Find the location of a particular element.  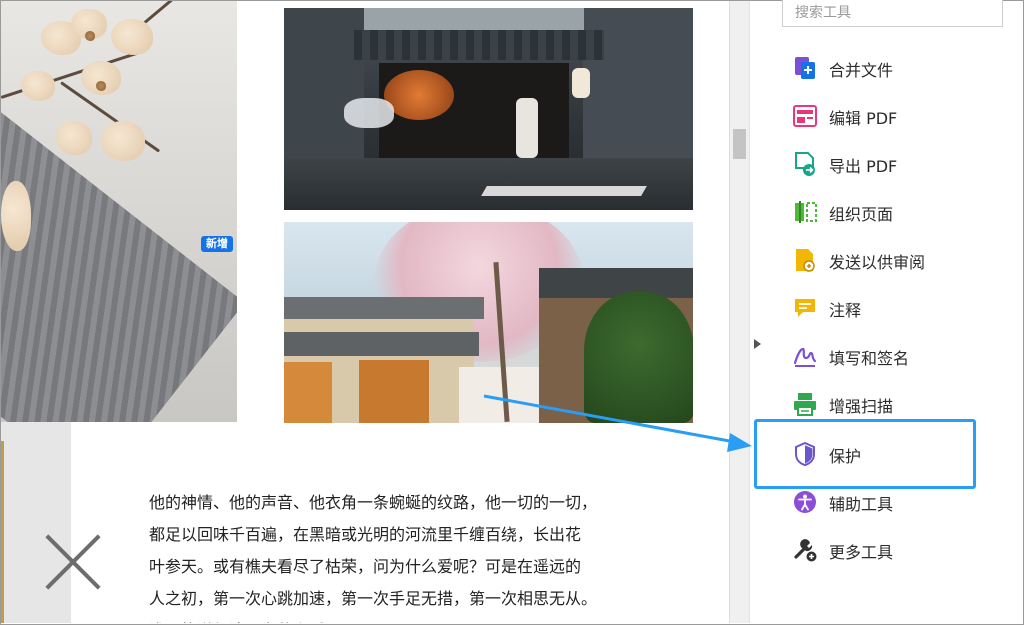

more-tools-icon is located at coordinates (805, 550).